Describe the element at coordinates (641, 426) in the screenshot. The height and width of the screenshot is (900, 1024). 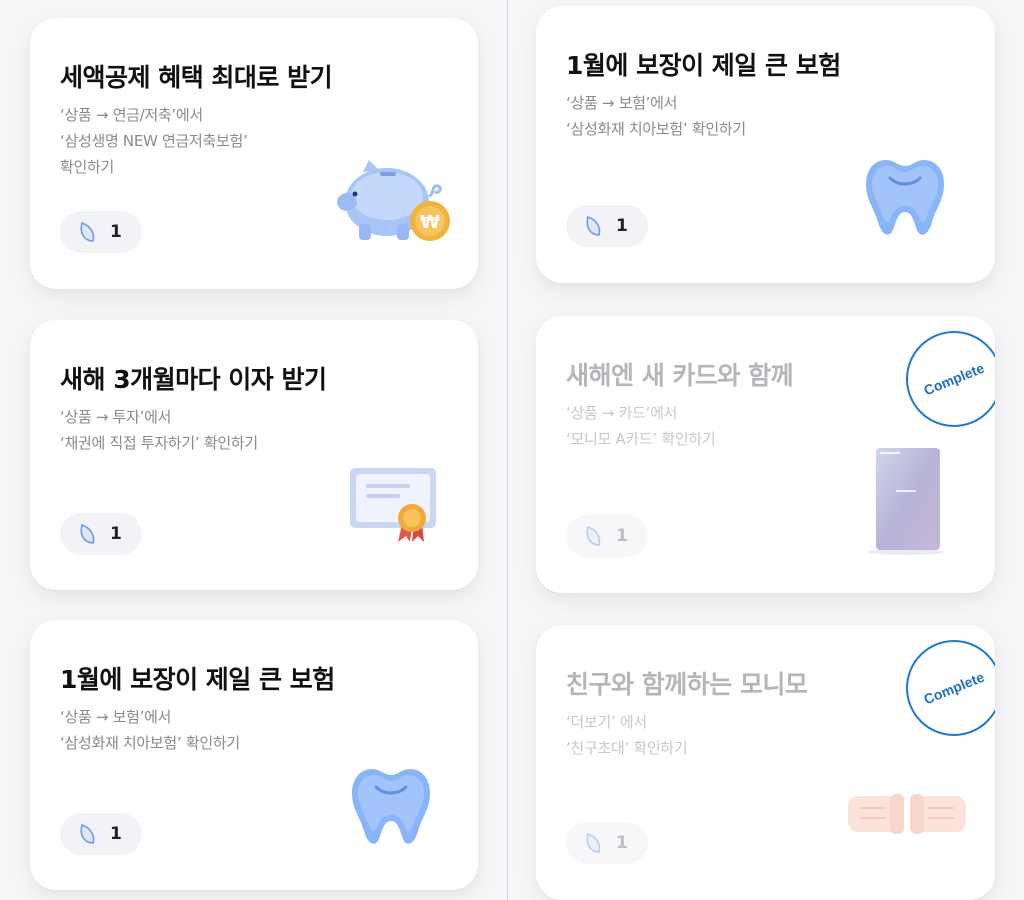
I see `card-description: ‘상품 → 카드’에서 ‘모니모 A카드’ 확인하기` at that location.